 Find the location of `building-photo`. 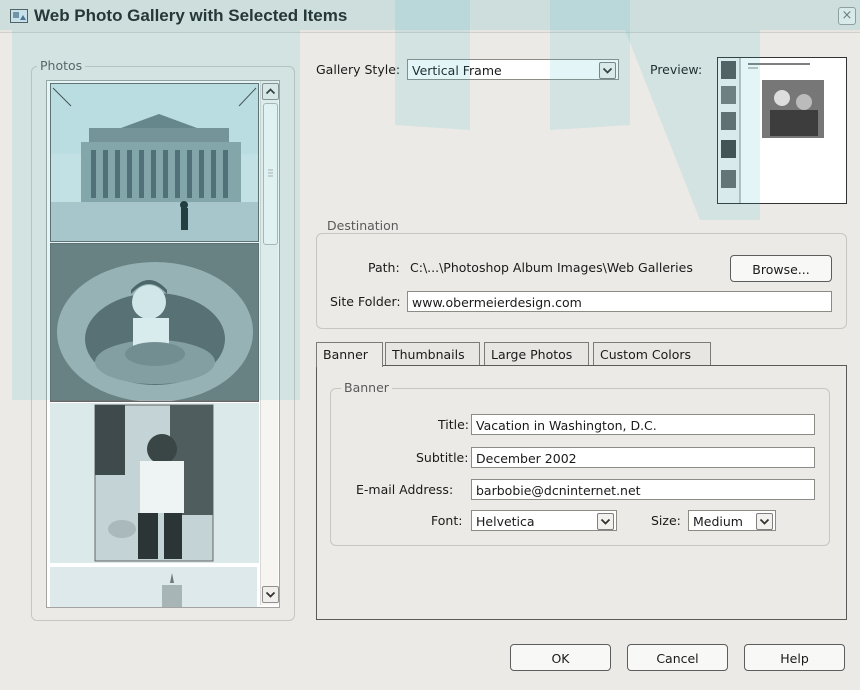

building-photo is located at coordinates (154, 162).